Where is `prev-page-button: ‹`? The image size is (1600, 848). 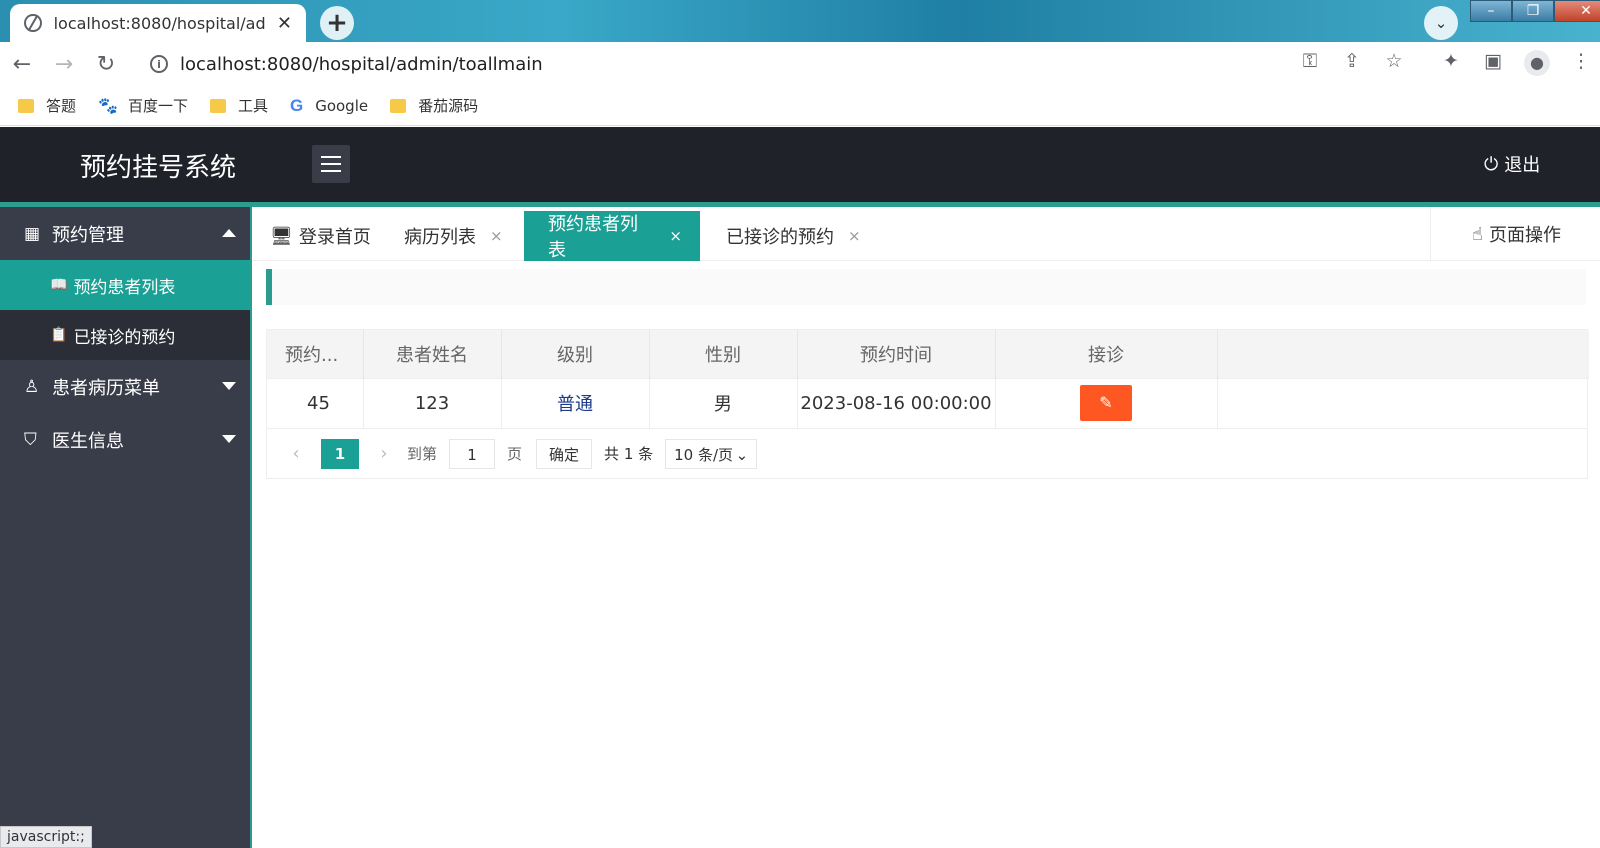
prev-page-button: ‹ is located at coordinates (296, 453).